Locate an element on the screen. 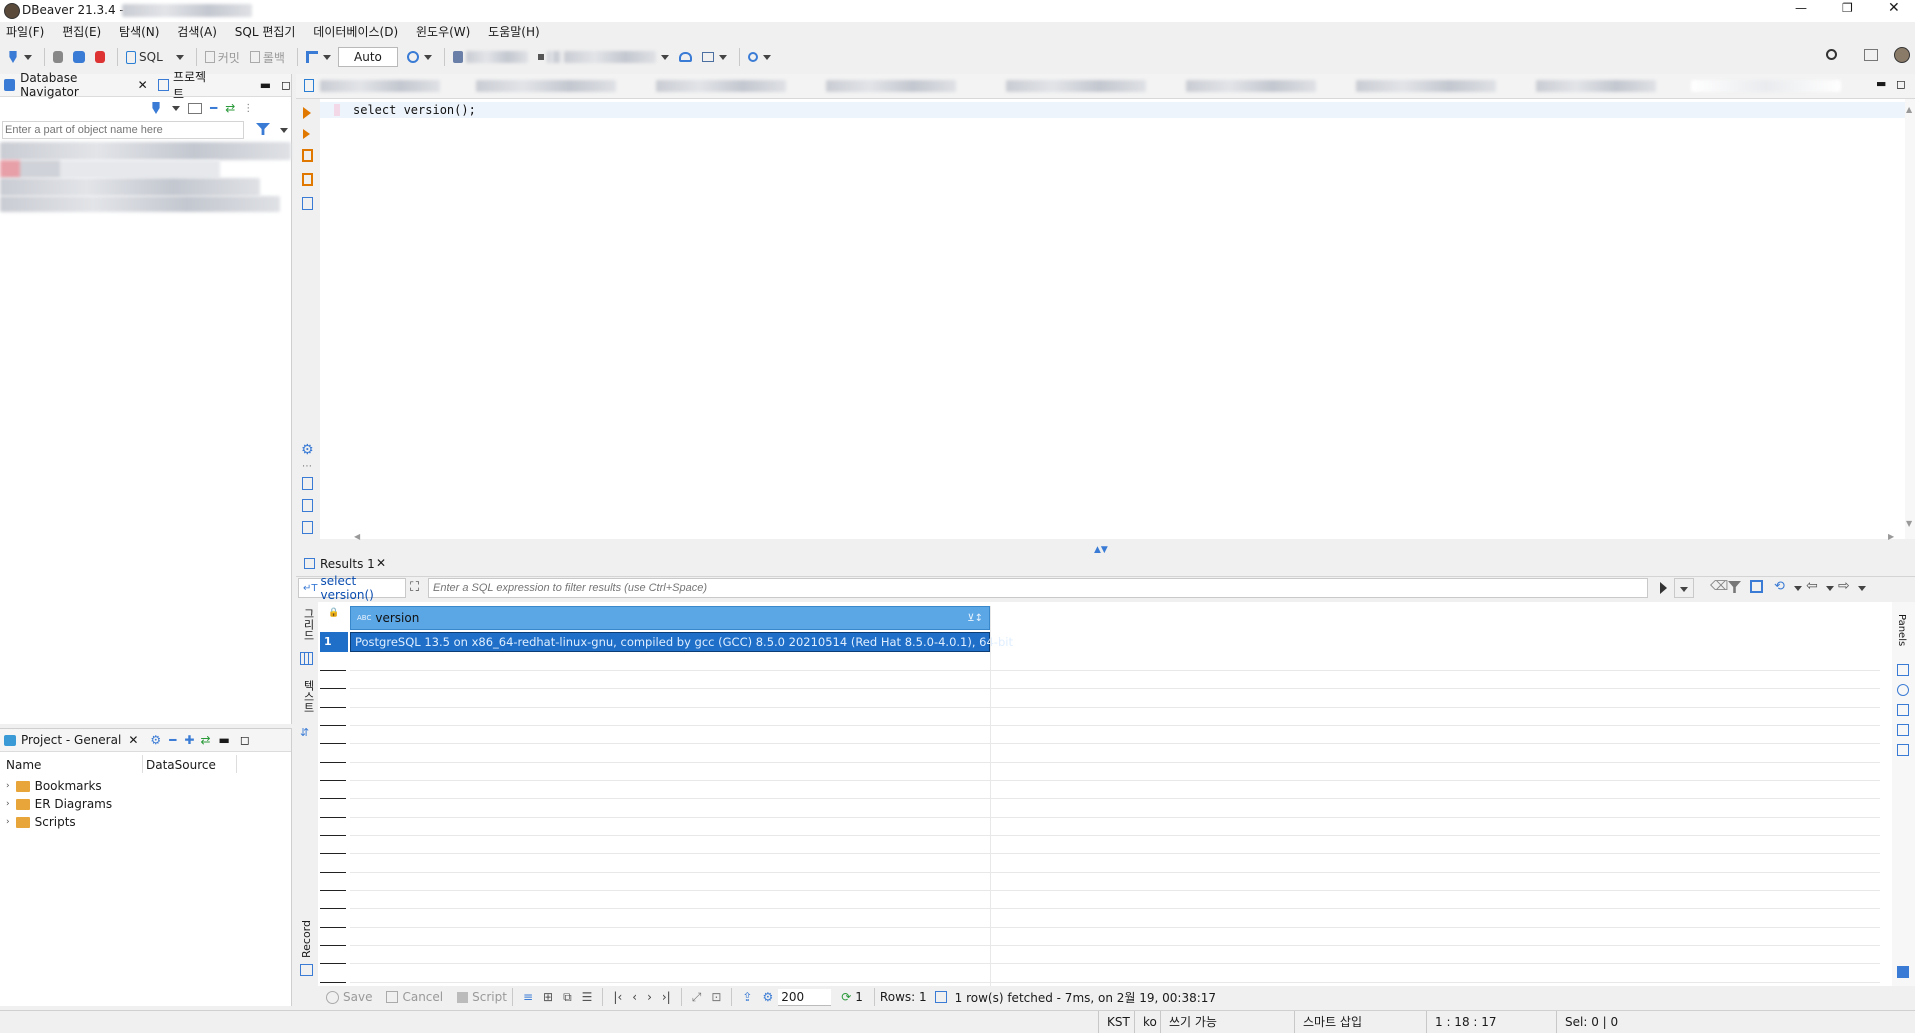 This screenshot has width=1915, height=1033. last-page-icon: ›| is located at coordinates (666, 997).